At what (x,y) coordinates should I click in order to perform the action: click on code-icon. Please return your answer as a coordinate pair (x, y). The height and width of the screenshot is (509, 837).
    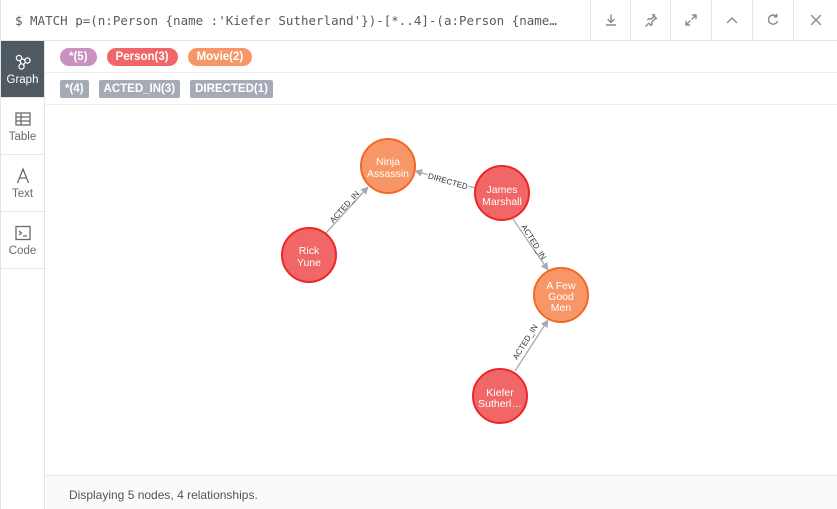
    Looking at the image, I should click on (22, 232).